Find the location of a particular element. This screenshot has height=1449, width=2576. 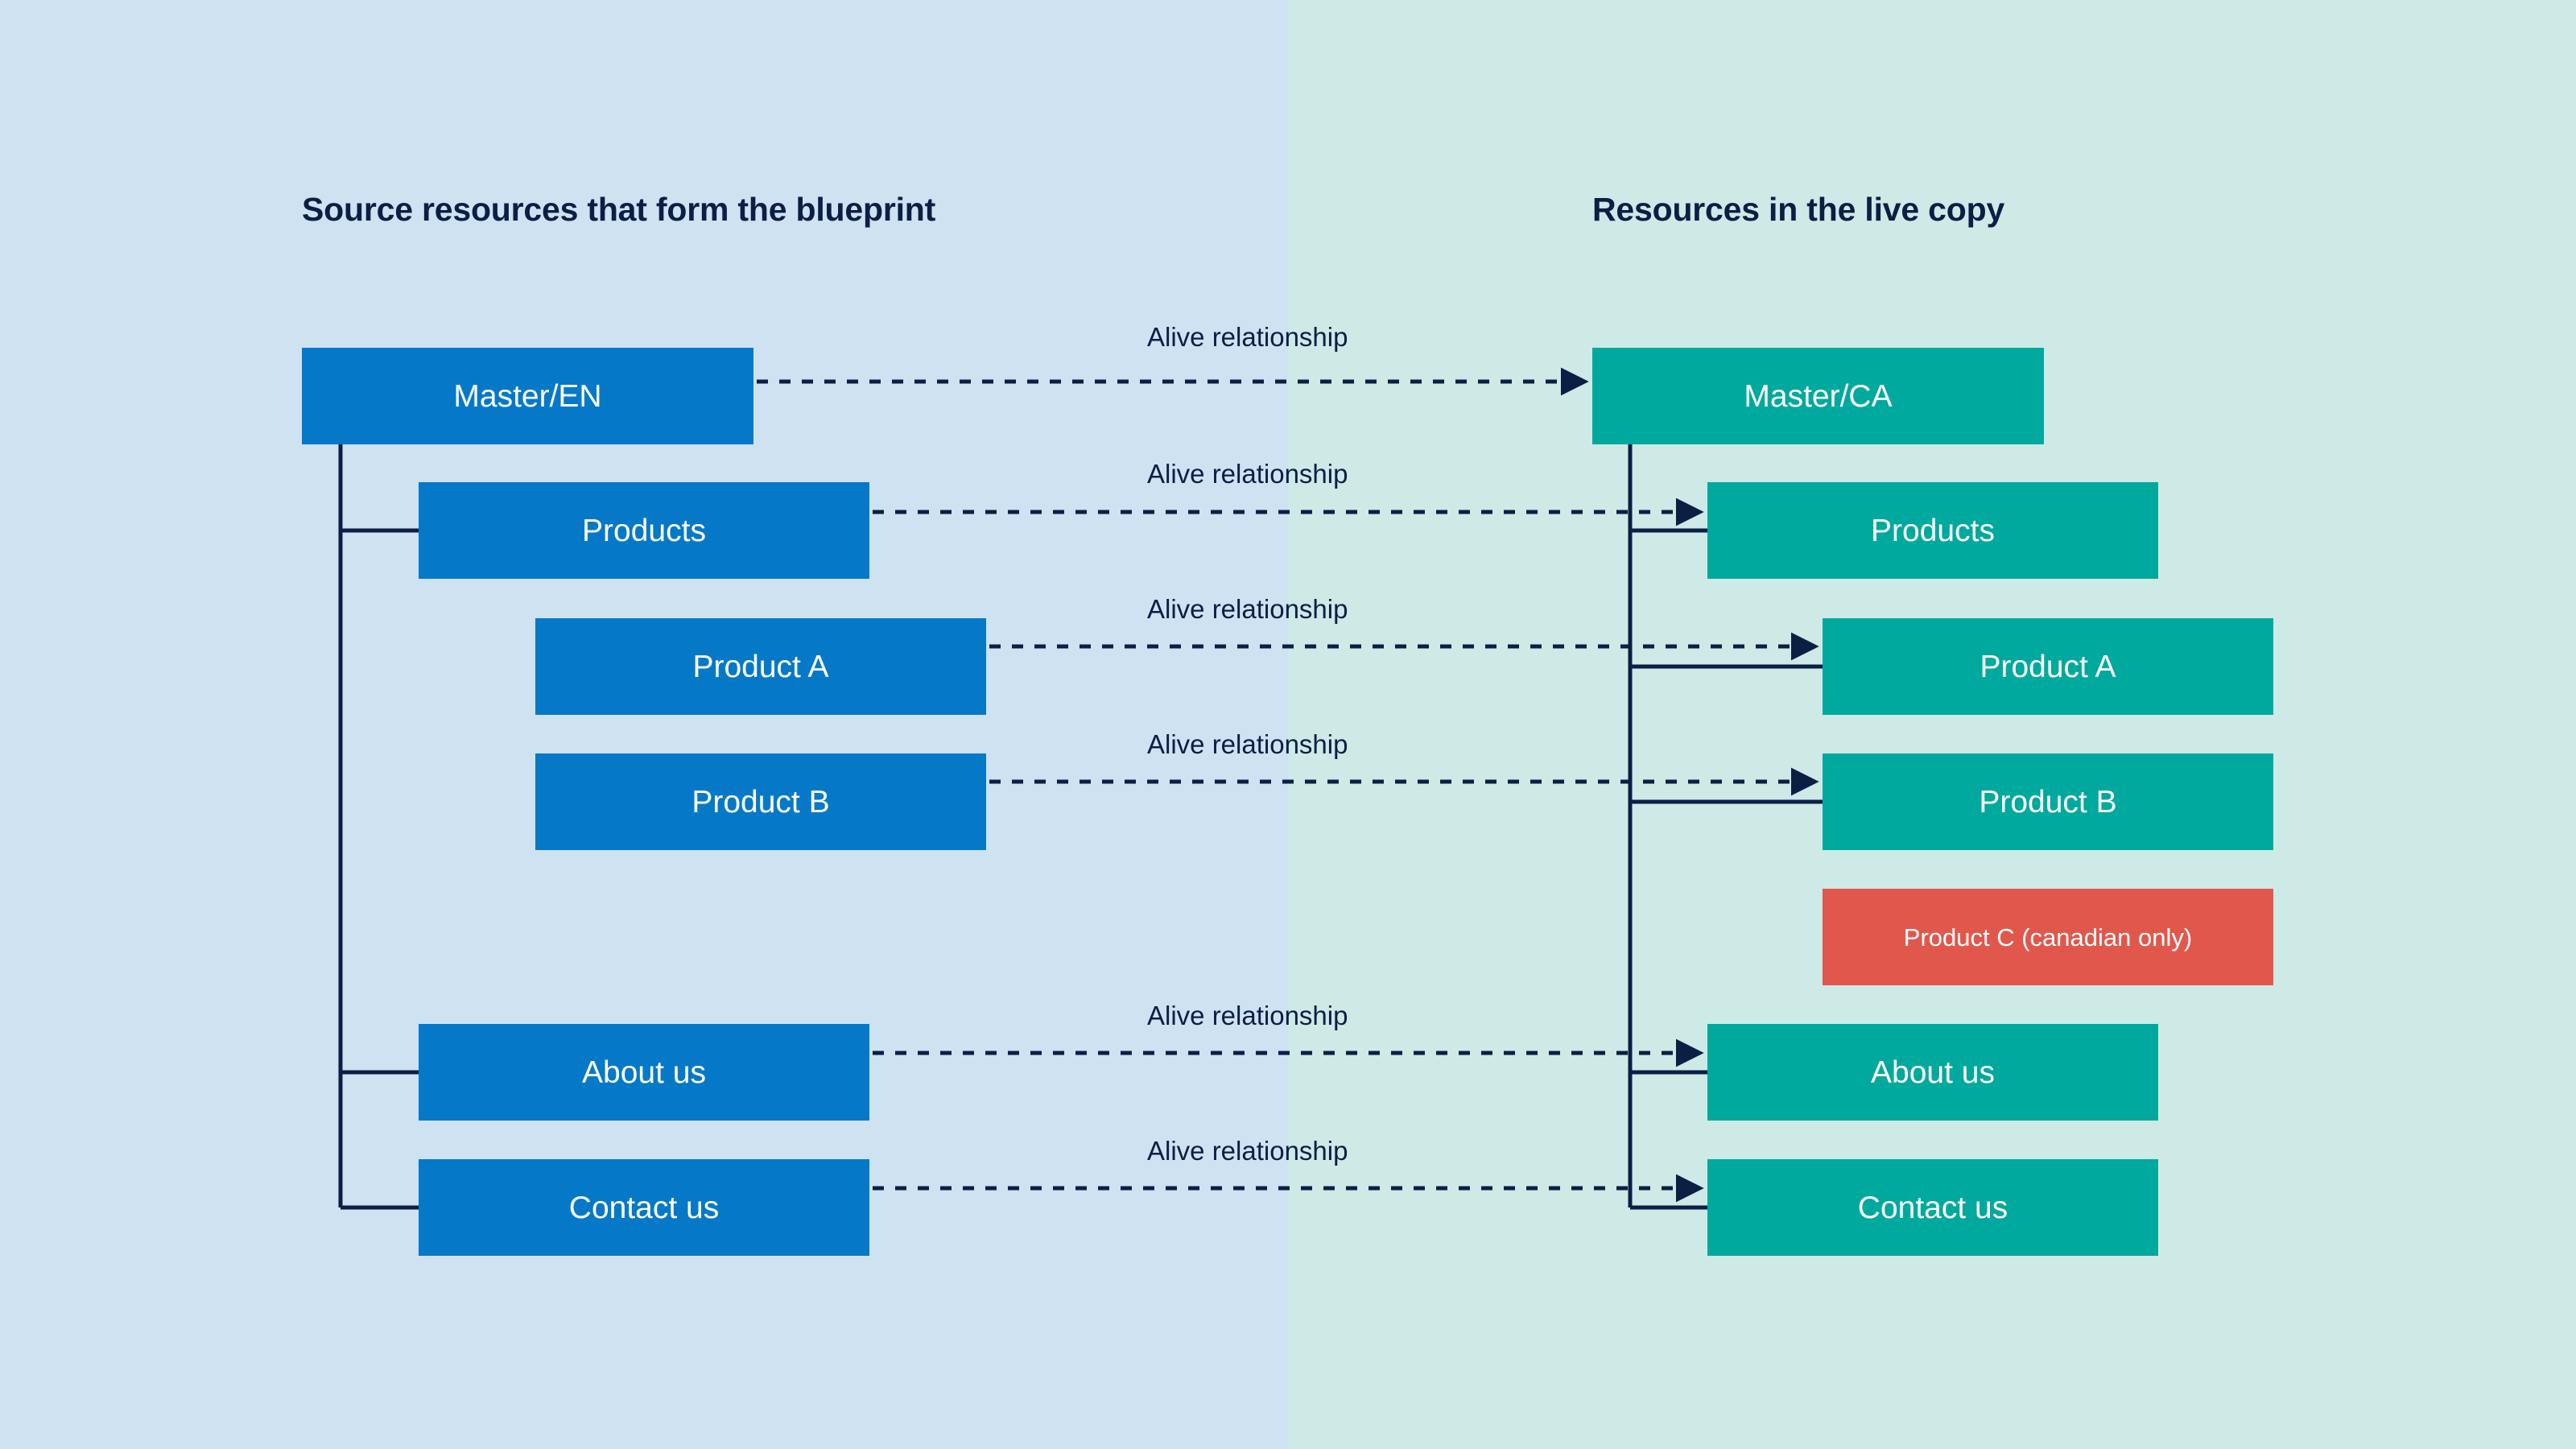

live-node-master-ca: Master/CA is located at coordinates (1818, 396).